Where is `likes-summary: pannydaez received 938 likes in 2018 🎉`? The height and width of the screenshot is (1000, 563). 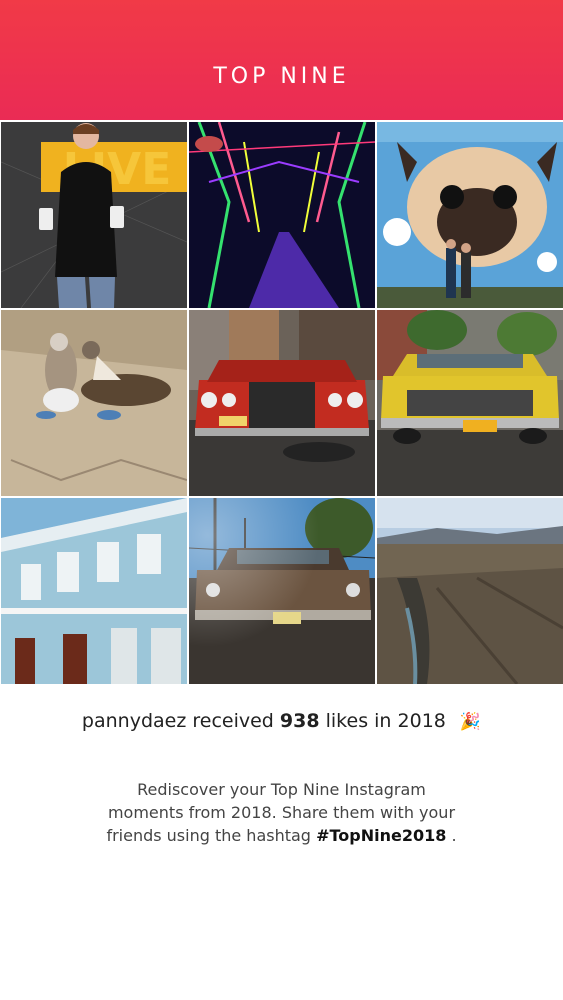 likes-summary: pannydaez received 938 likes in 2018 🎉 is located at coordinates (281, 721).